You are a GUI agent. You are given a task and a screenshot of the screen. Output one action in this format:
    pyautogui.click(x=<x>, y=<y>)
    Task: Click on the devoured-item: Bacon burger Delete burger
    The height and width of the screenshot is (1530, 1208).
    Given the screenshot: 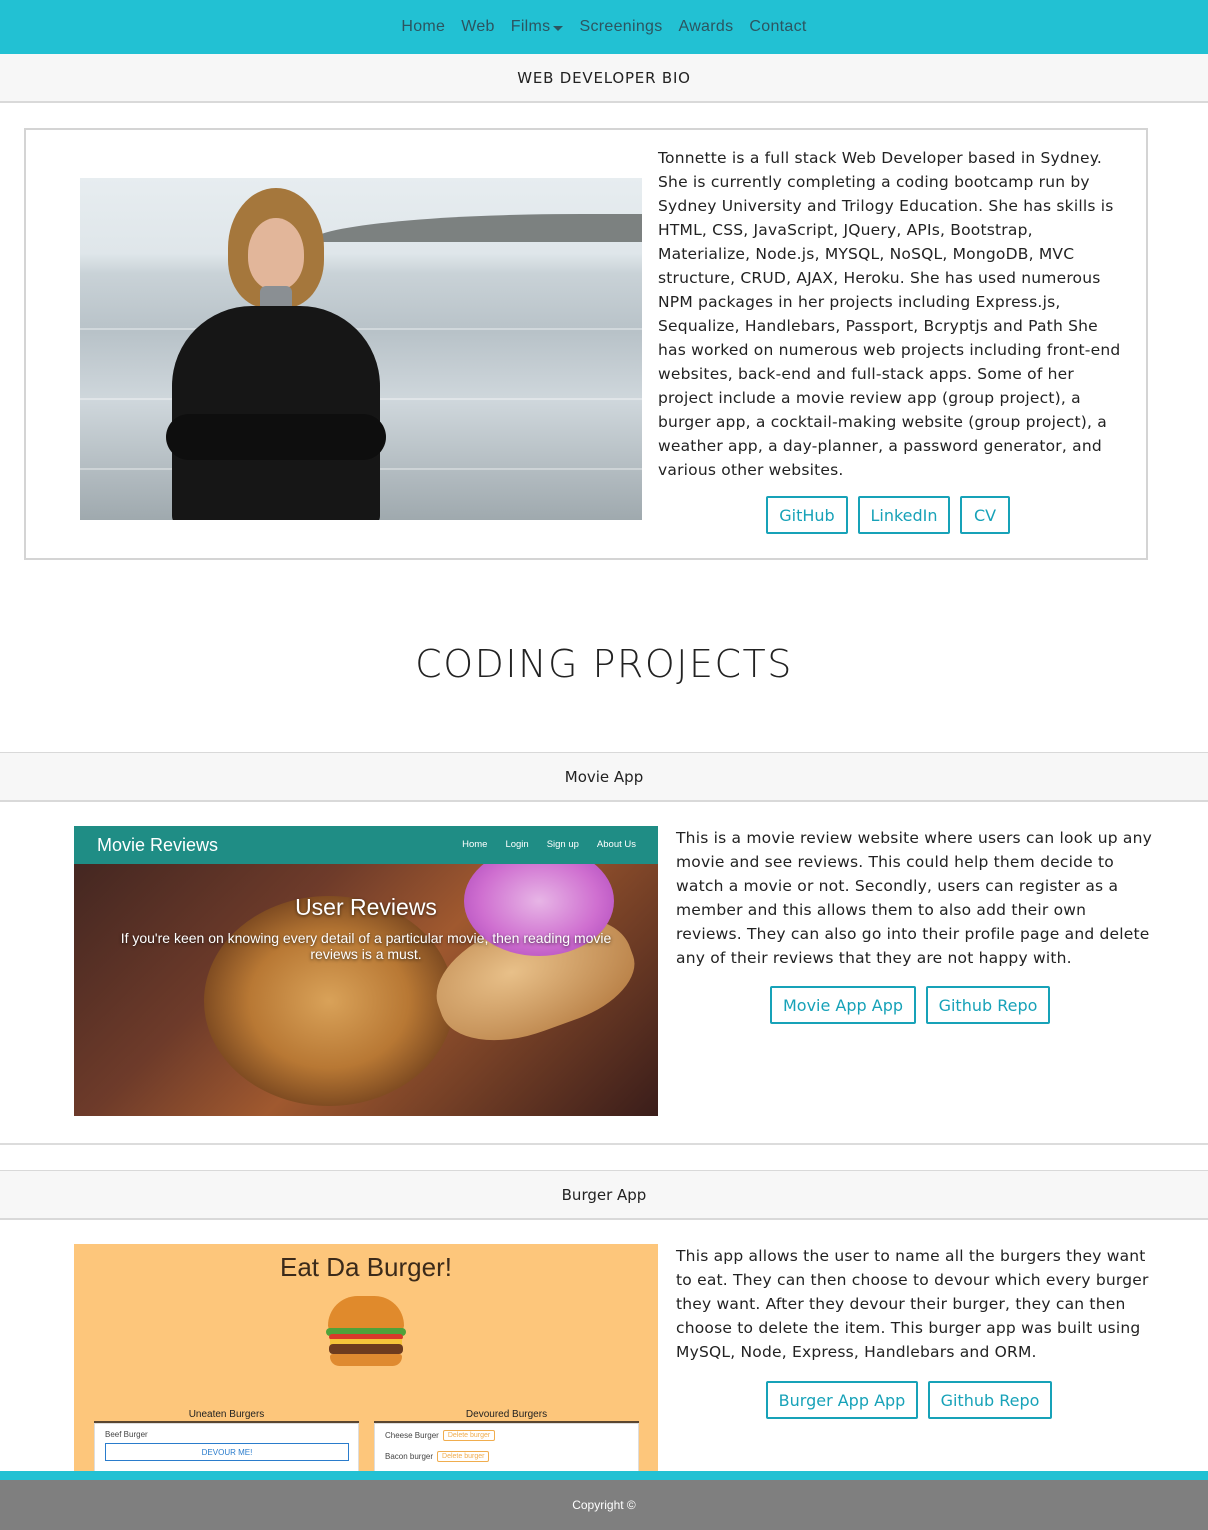 What is the action you would take?
    pyautogui.click(x=506, y=1456)
    